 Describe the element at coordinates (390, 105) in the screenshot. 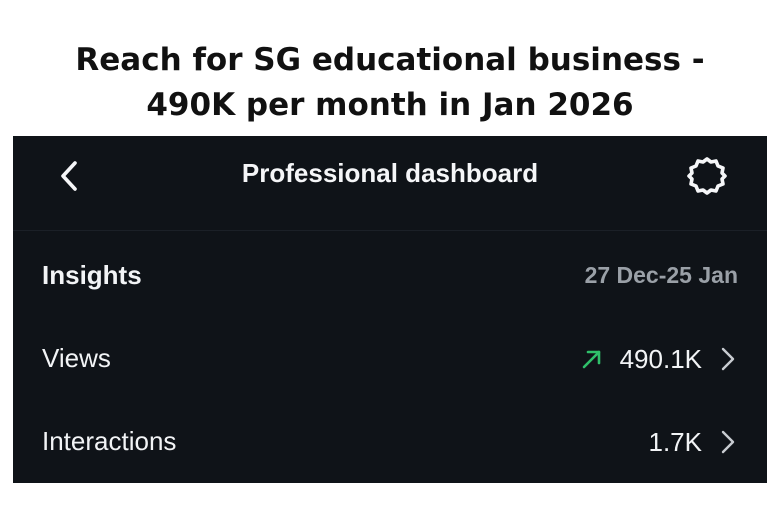

I see `caption-line-2: 490K per month in Jan 2026` at that location.